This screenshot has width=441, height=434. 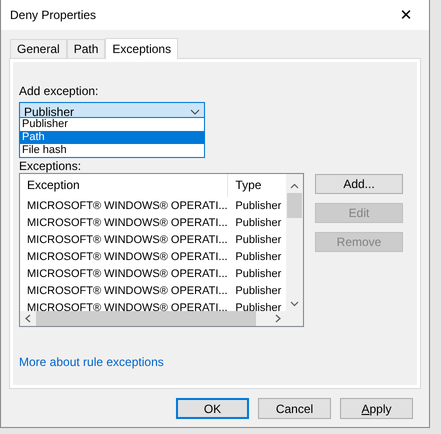 What do you see at coordinates (124, 185) in the screenshot?
I see `column-header: Exception` at bounding box center [124, 185].